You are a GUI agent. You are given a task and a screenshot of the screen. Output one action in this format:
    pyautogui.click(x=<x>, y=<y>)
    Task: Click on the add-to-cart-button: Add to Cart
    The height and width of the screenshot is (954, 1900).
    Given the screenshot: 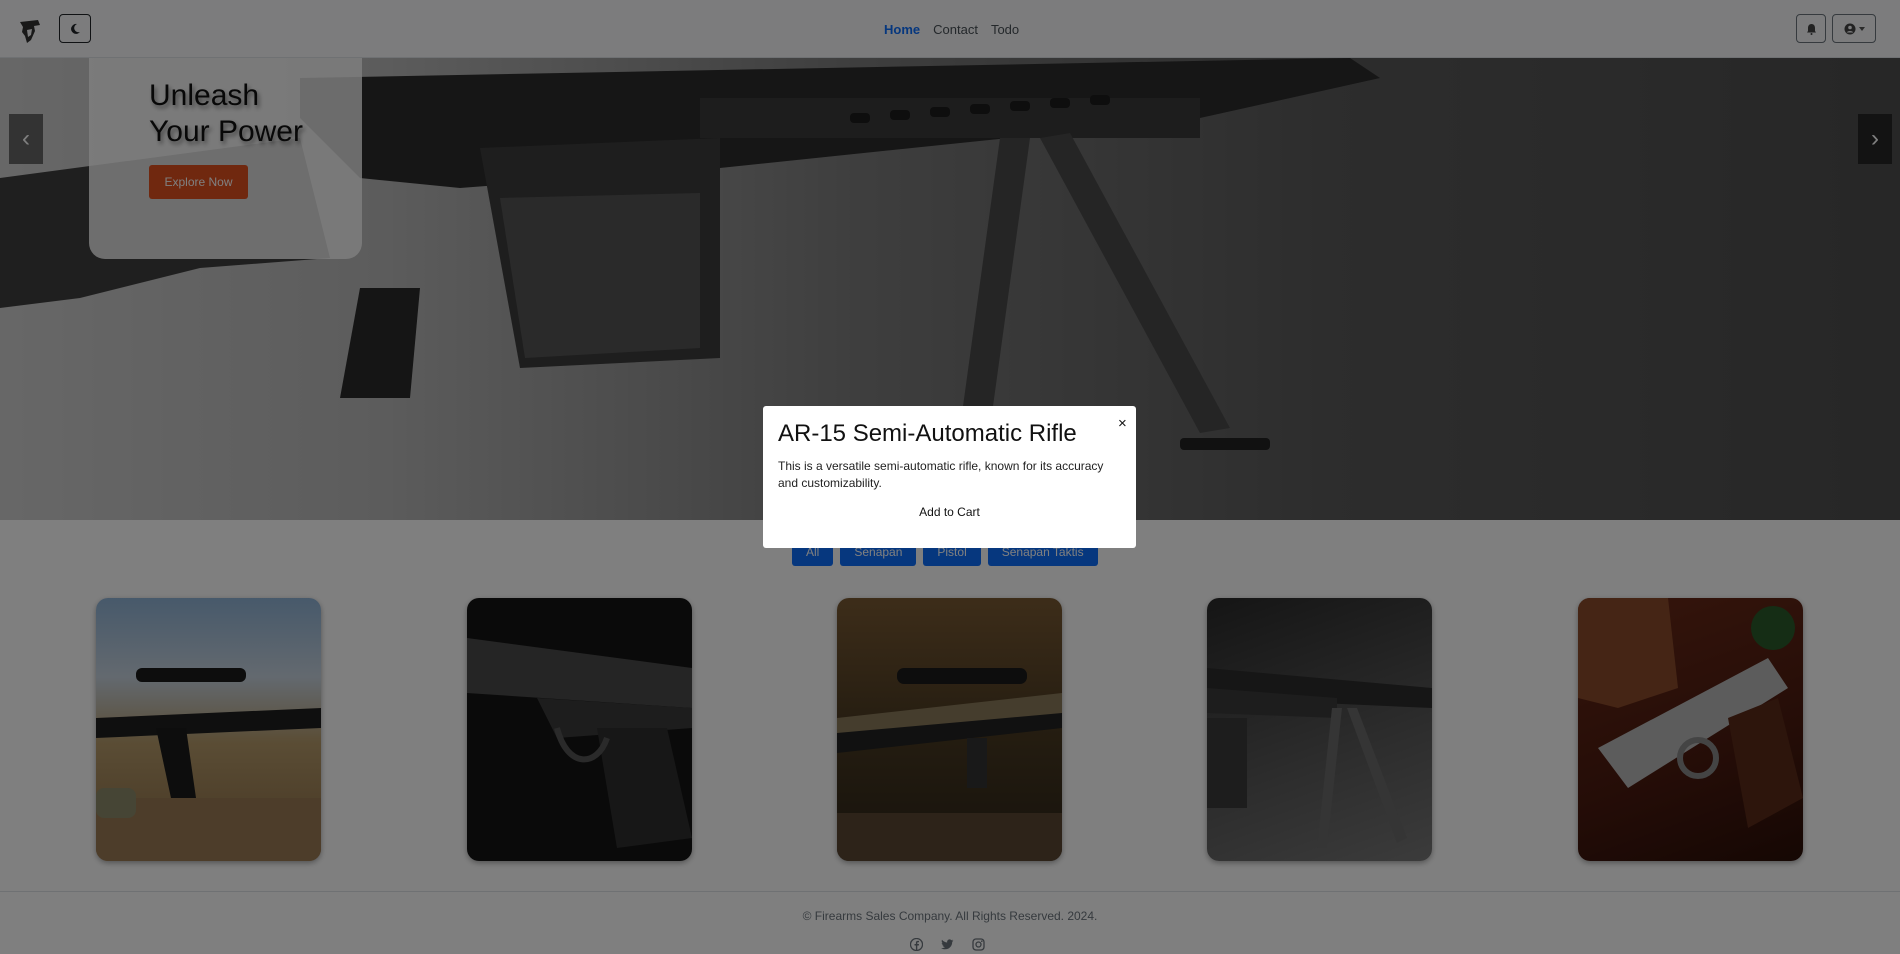 What is the action you would take?
    pyautogui.click(x=949, y=512)
    